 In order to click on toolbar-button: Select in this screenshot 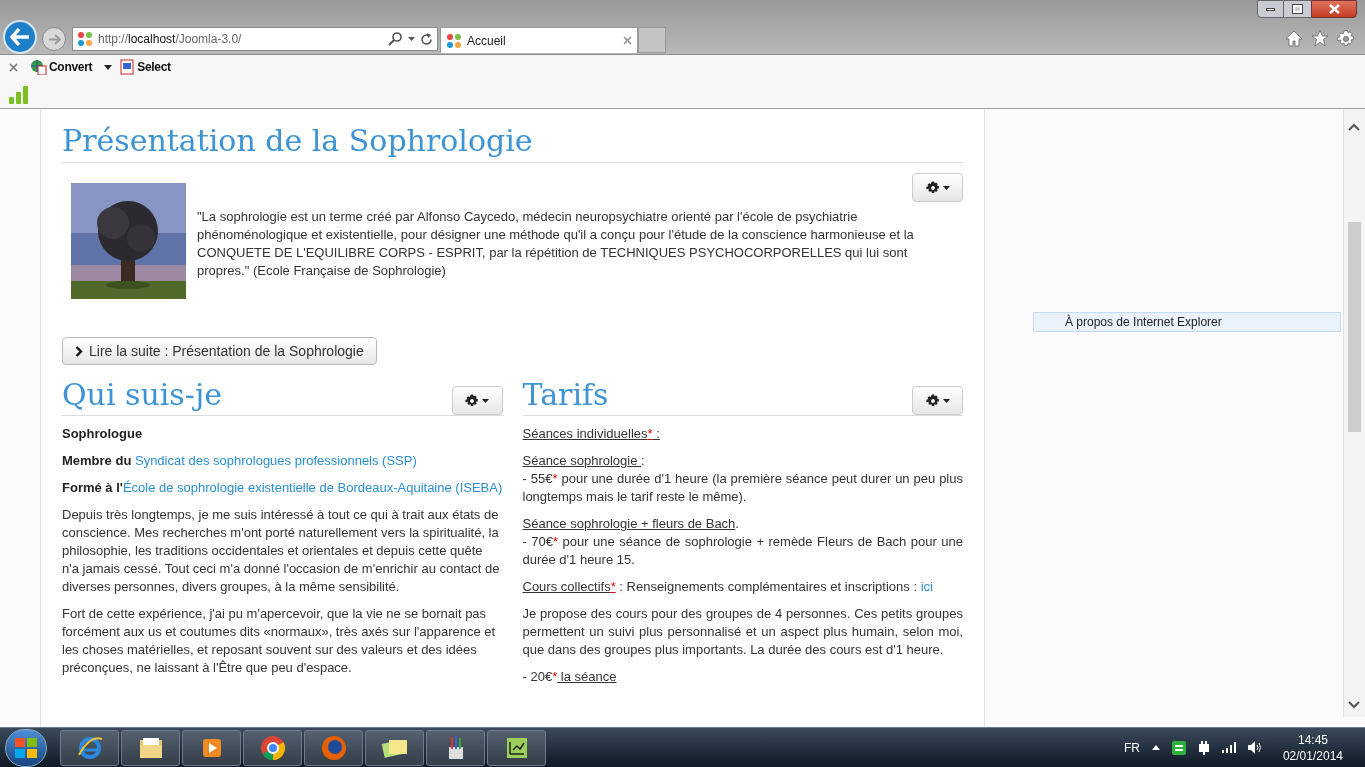, I will do `click(154, 67)`.